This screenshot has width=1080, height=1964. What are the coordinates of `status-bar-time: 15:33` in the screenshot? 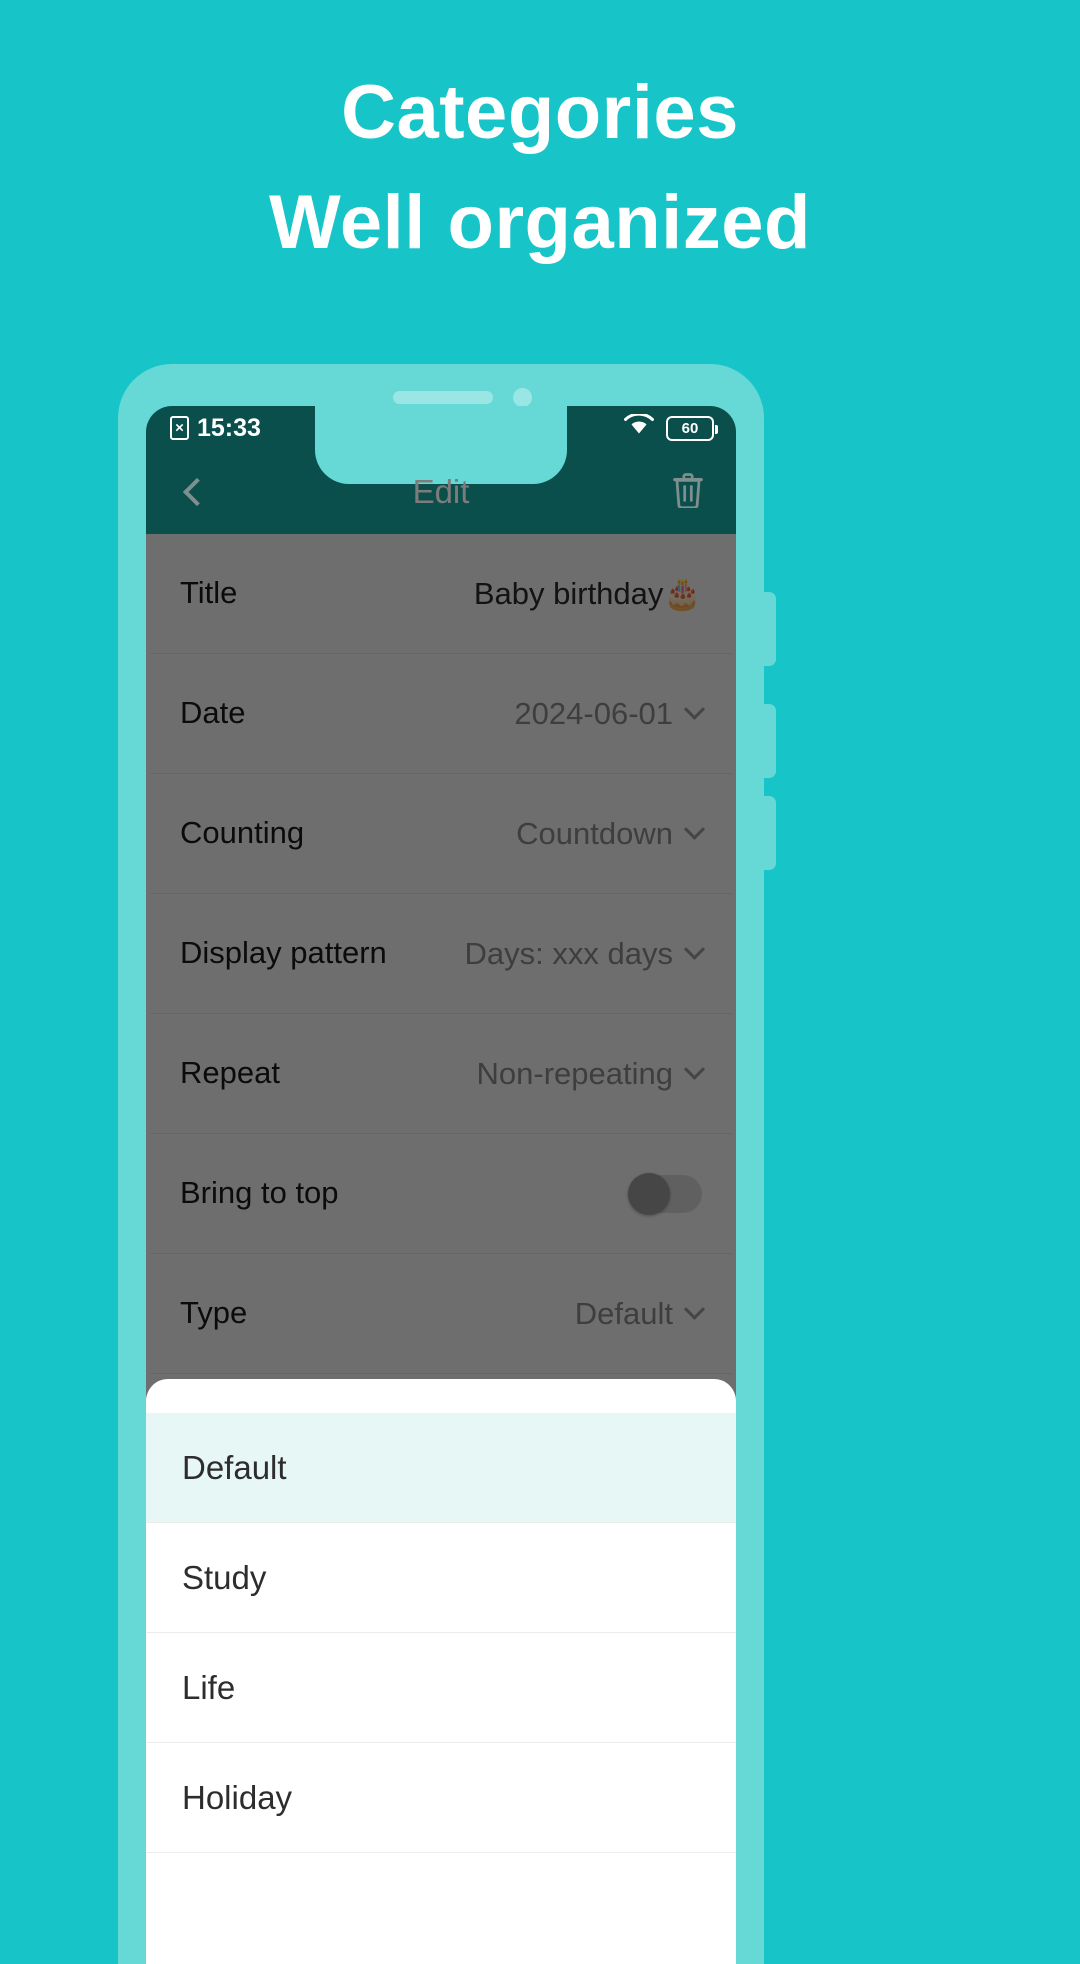 It's located at (229, 427).